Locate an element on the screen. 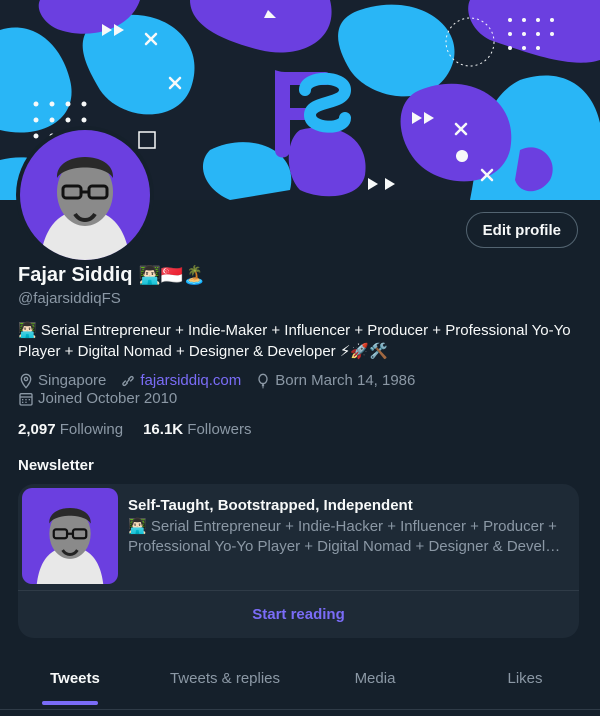 The width and height of the screenshot is (600, 716). followers-count: 16.1K is located at coordinates (163, 429).